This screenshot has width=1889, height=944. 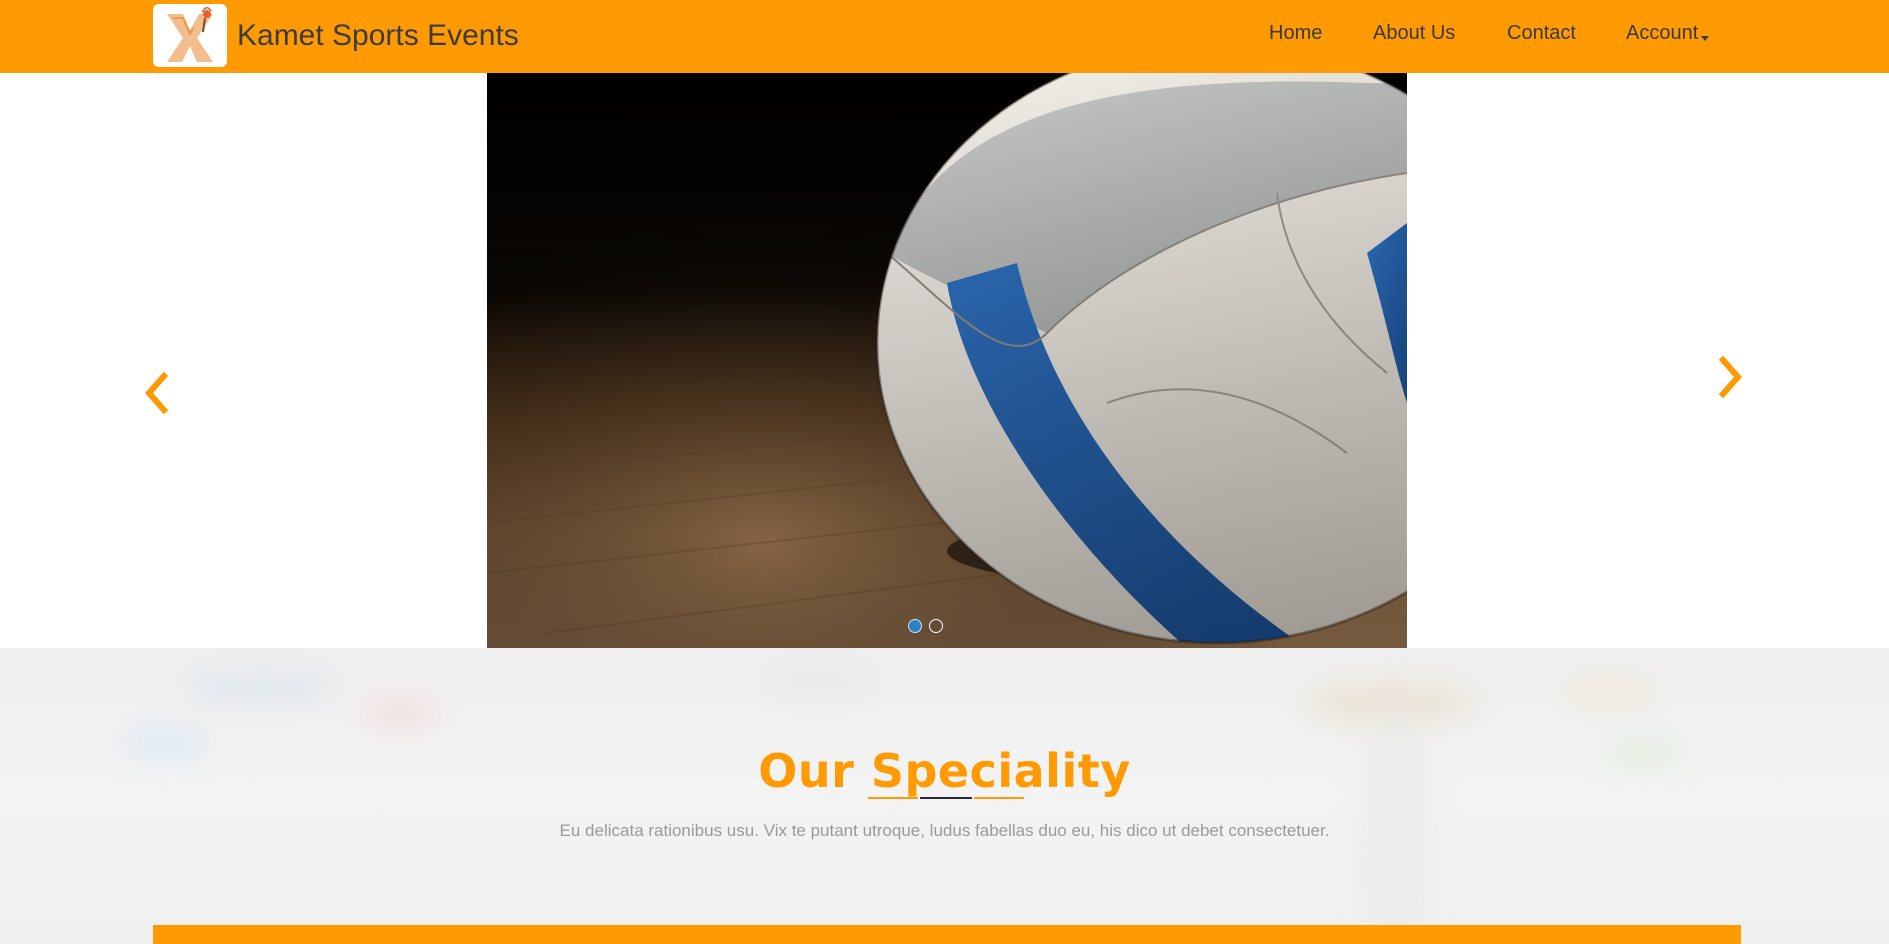 I want to click on nav-home-link: Home, so click(x=1295, y=33).